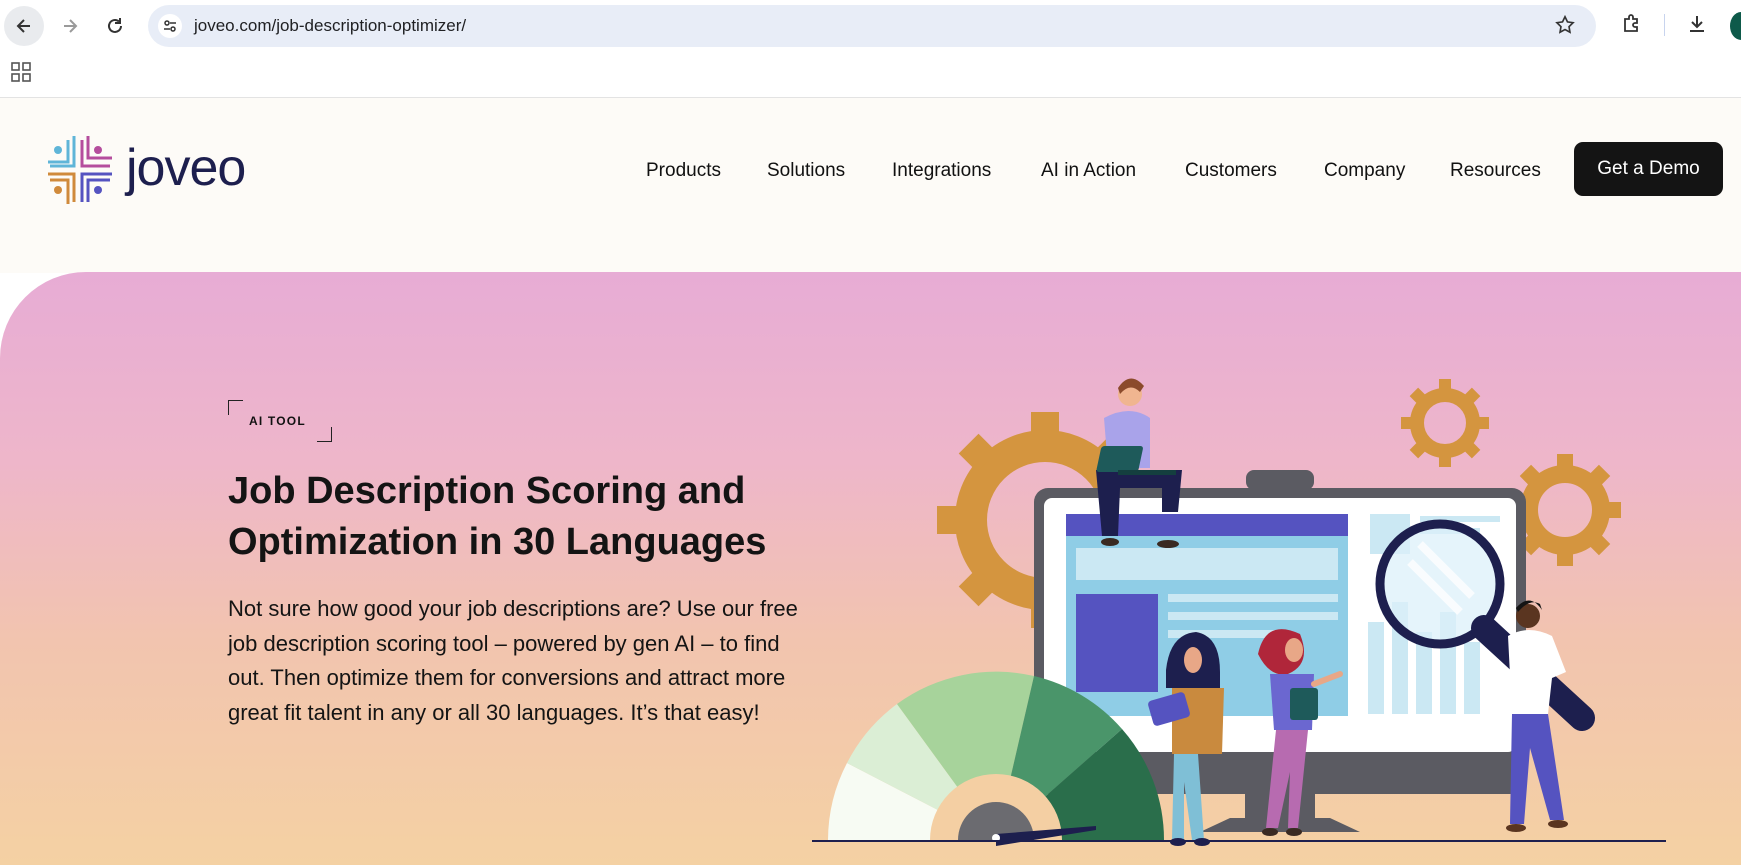 The width and height of the screenshot is (1741, 865). I want to click on back-button, so click(24, 26).